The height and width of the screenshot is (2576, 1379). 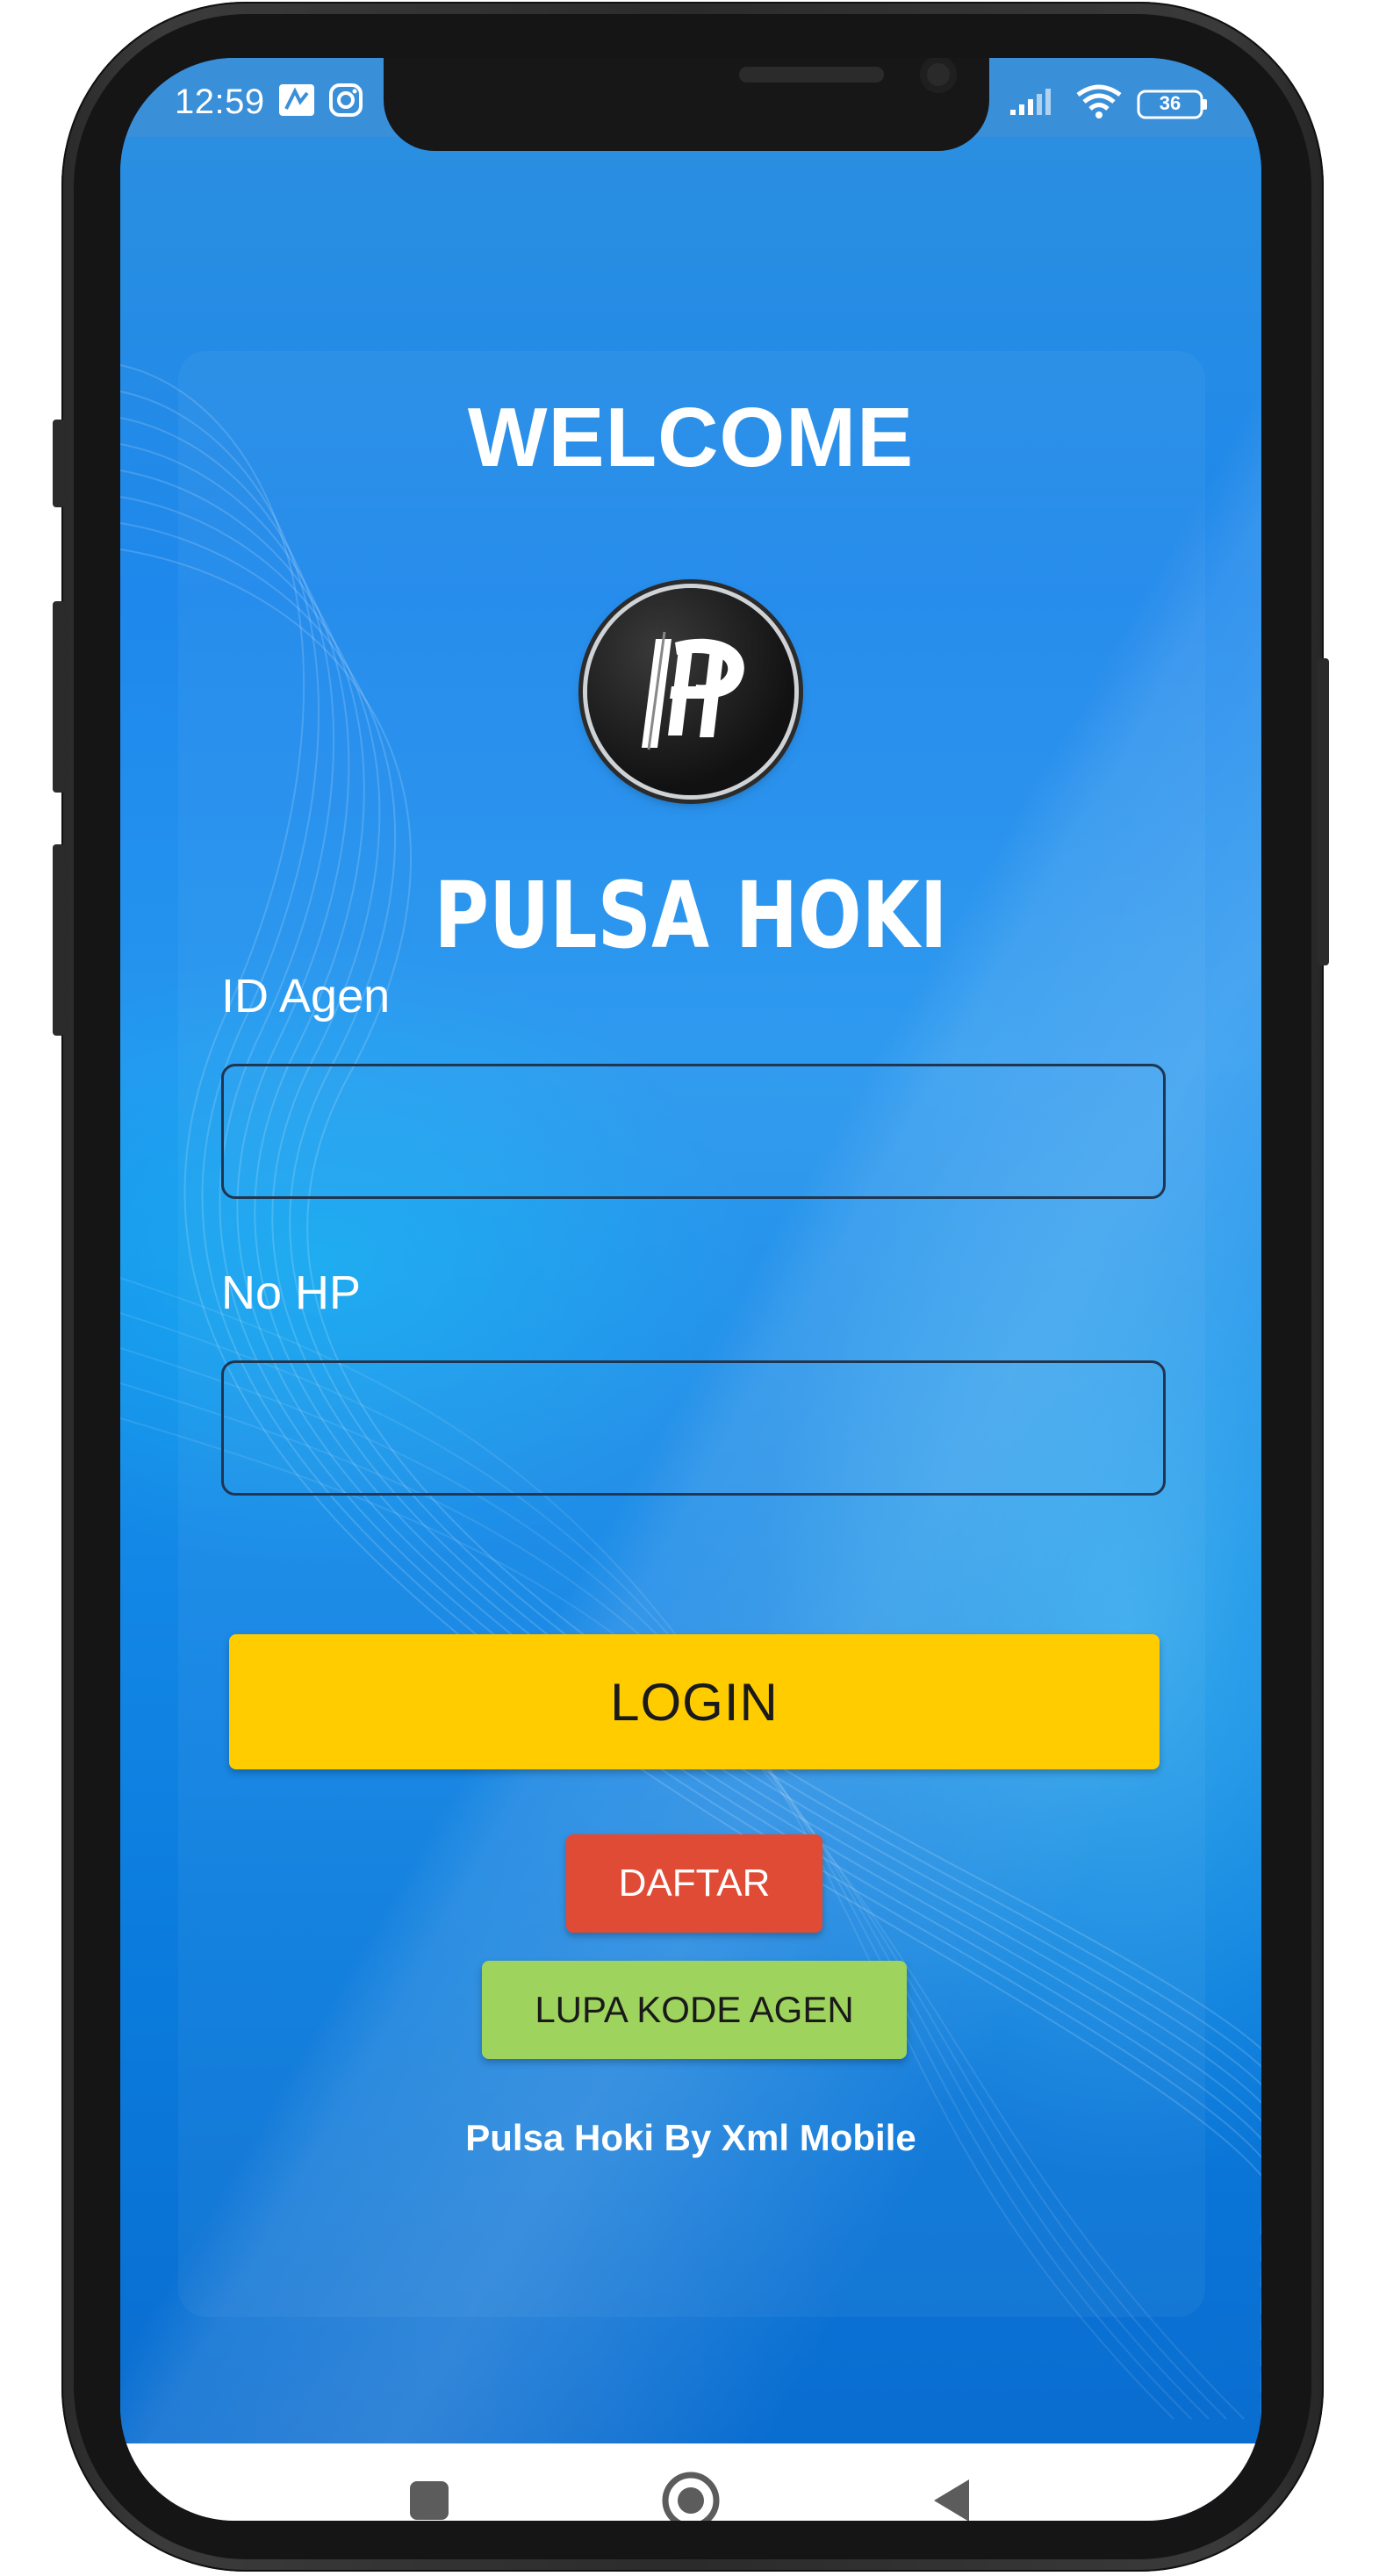 I want to click on battery-icon: 36, so click(x=1173, y=105).